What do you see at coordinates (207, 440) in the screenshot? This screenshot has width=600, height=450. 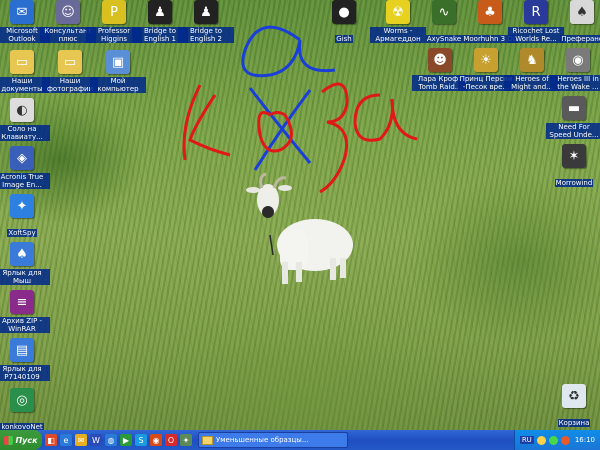 I see `folder-icon` at bounding box center [207, 440].